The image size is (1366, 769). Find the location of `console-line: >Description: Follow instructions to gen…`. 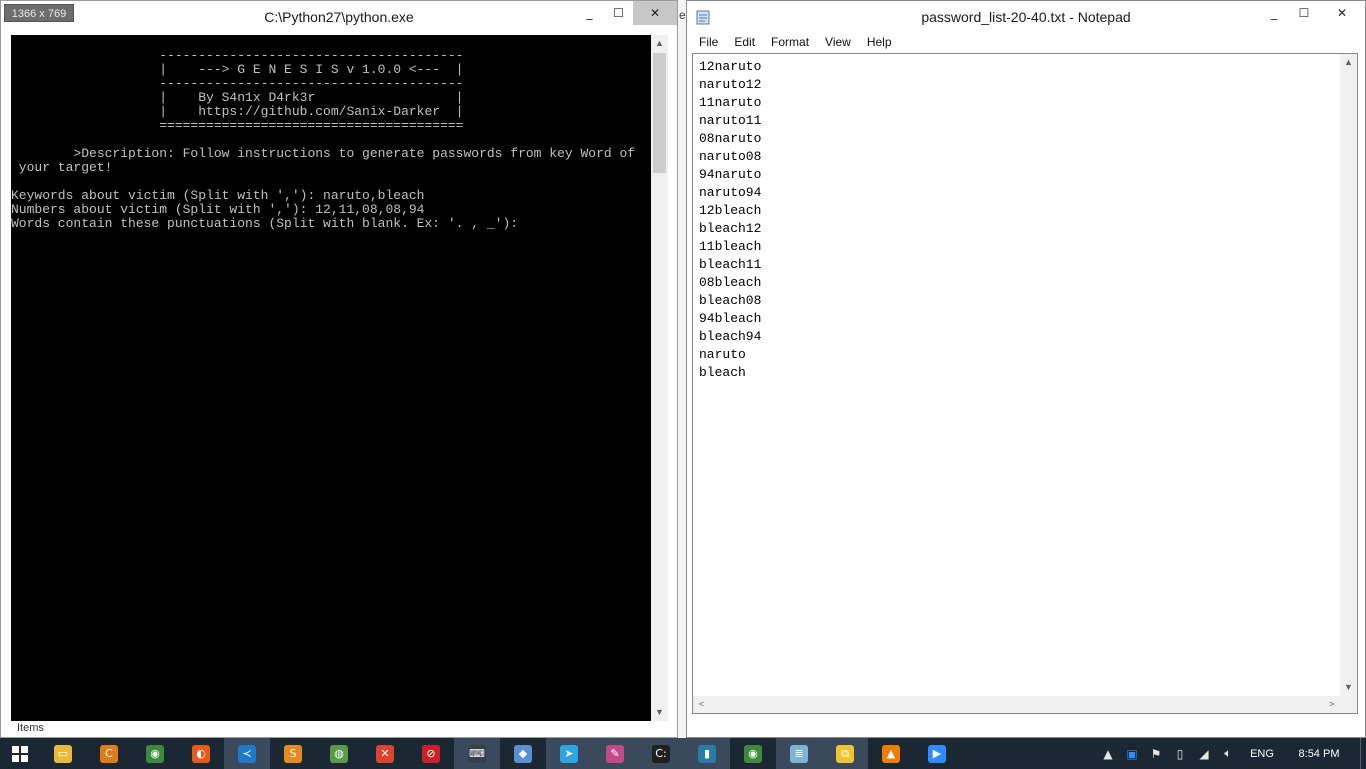

console-line: >Description: Follow instructions to gen… is located at coordinates (323, 153).